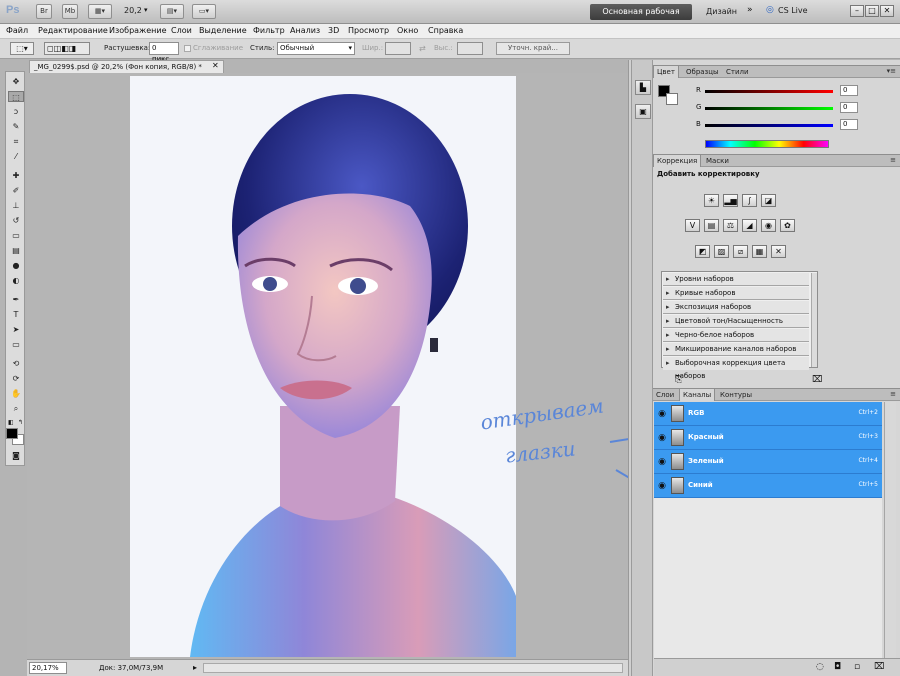  I want to click on rectangle-tool-icon: ▭, so click(16, 344).